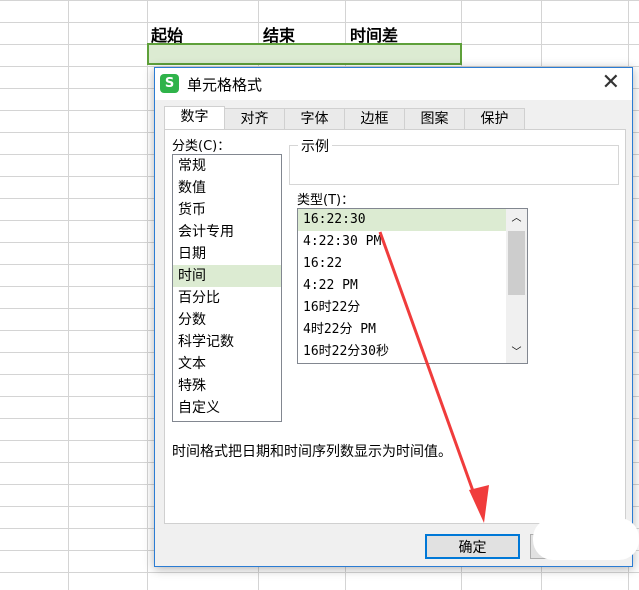  What do you see at coordinates (433, 377) in the screenshot?
I see `annotation-arrow` at bounding box center [433, 377].